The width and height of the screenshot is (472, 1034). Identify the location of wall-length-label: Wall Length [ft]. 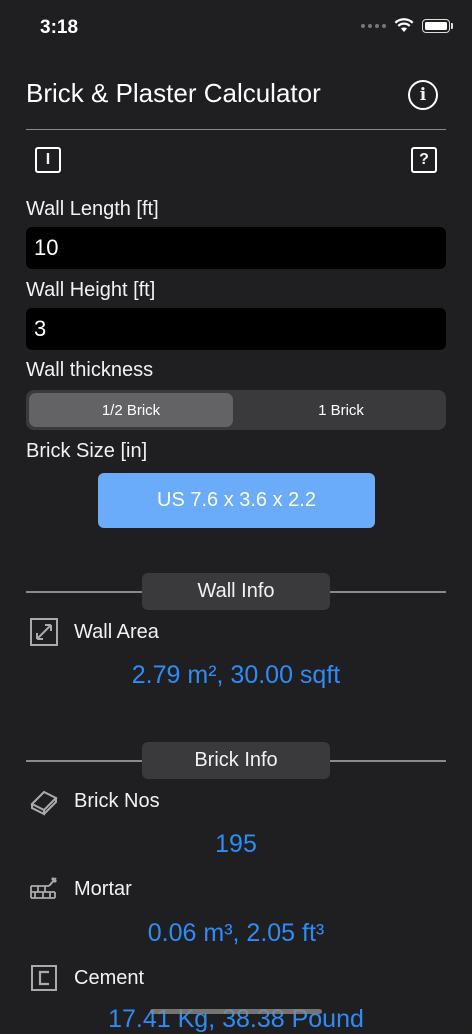
(92, 209).